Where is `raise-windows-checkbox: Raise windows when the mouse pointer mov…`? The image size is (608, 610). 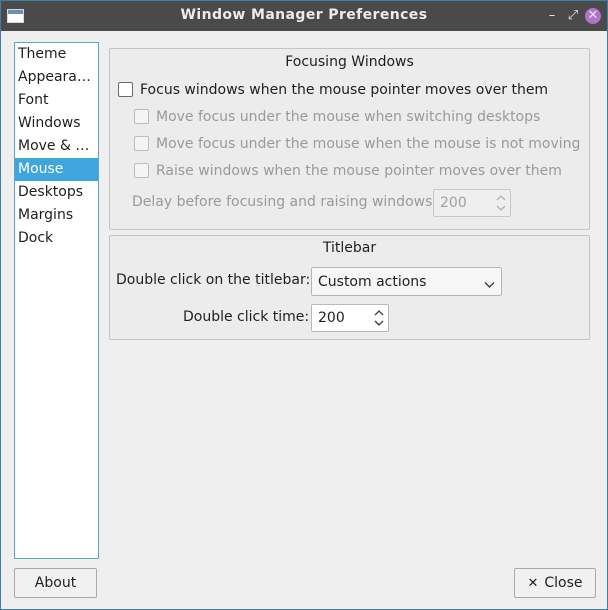 raise-windows-checkbox: Raise windows when the mouse pointer mov… is located at coordinates (348, 171).